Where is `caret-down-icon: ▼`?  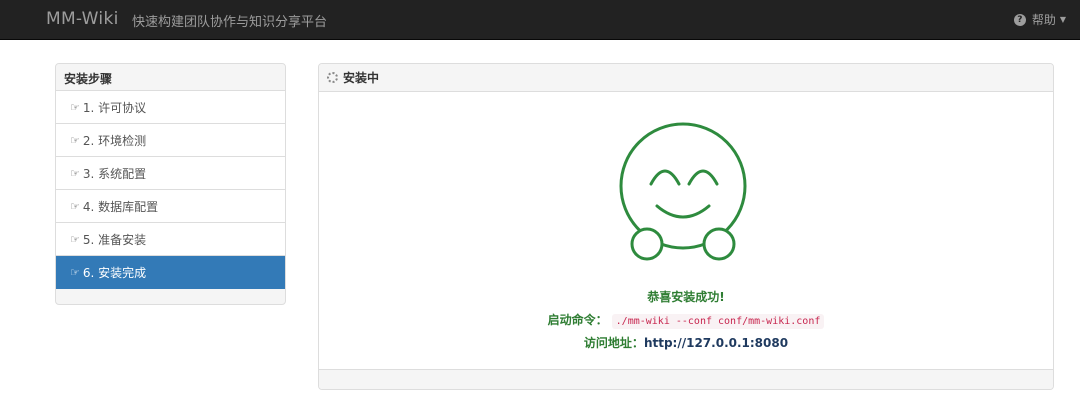
caret-down-icon: ▼ is located at coordinates (1062, 19).